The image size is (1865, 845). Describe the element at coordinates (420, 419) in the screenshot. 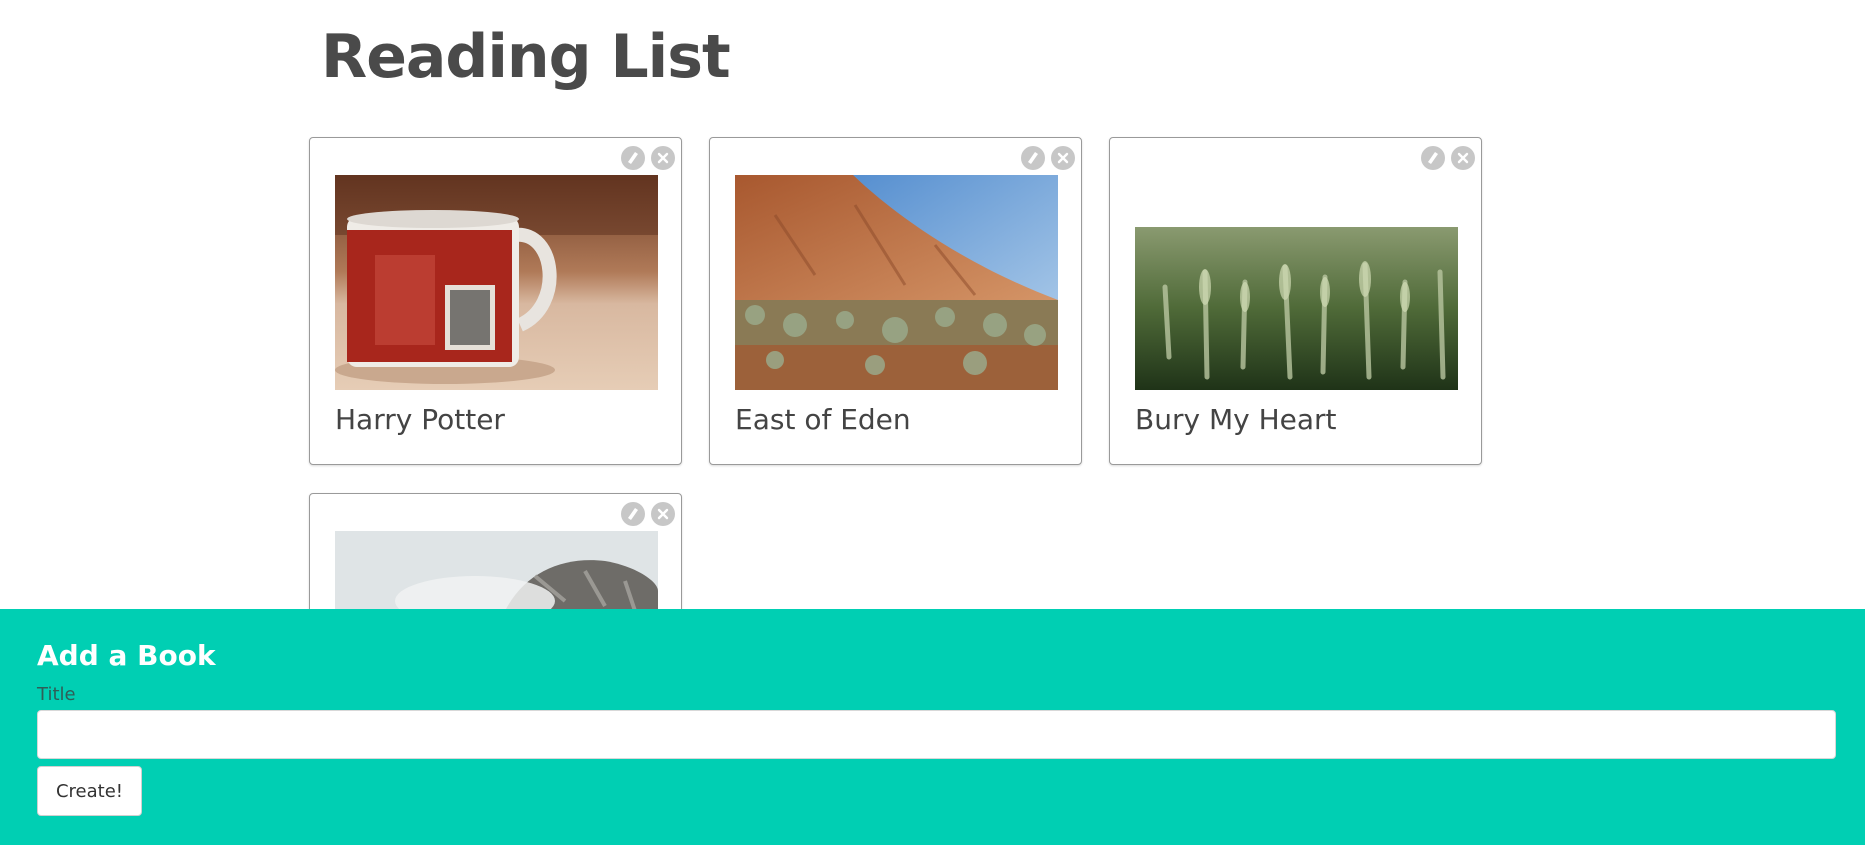

I see `book-title: Harry Potter` at that location.